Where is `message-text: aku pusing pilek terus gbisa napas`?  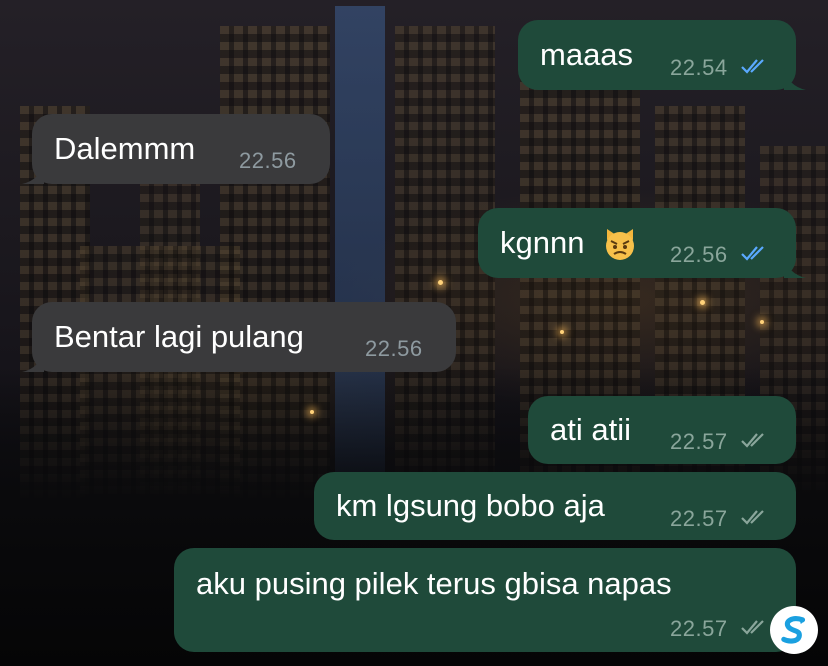 message-text: aku pusing pilek terus gbisa napas is located at coordinates (434, 583).